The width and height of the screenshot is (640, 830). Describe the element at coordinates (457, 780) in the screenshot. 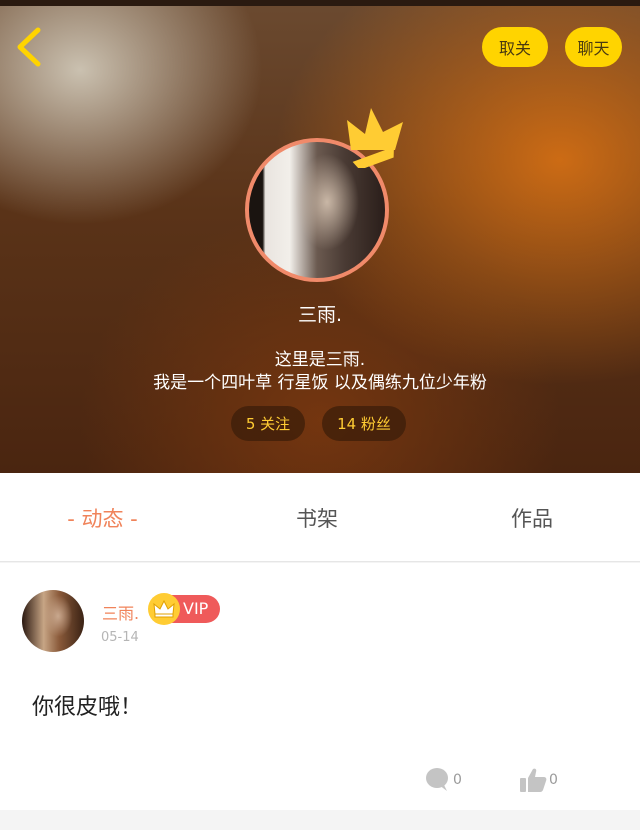

I see `comment-count: 0` at that location.